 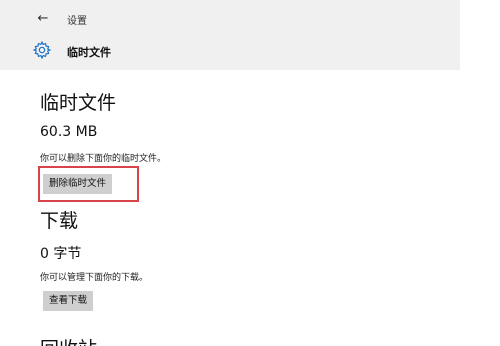 I want to click on downloads-heading: 下载, so click(x=59, y=221).